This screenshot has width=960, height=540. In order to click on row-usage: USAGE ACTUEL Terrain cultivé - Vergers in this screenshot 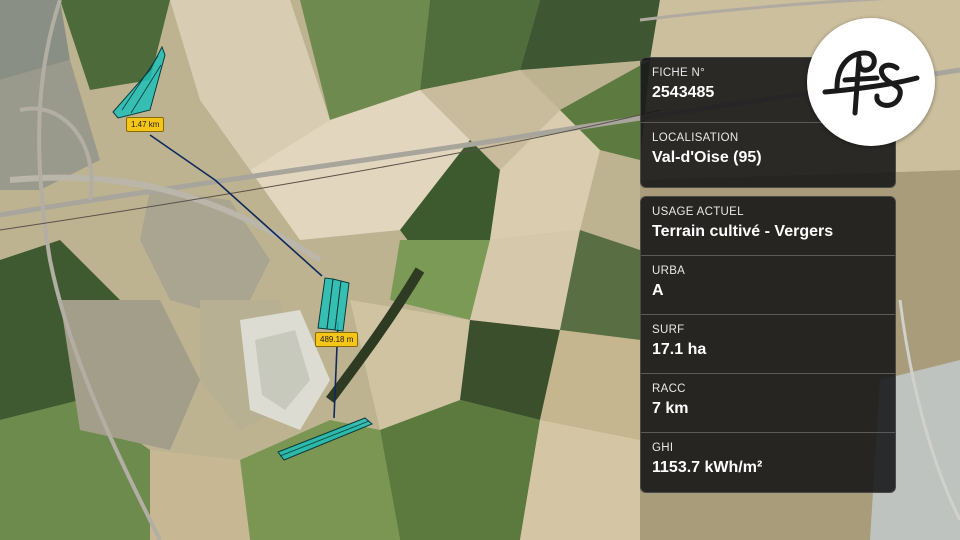, I will do `click(768, 226)`.